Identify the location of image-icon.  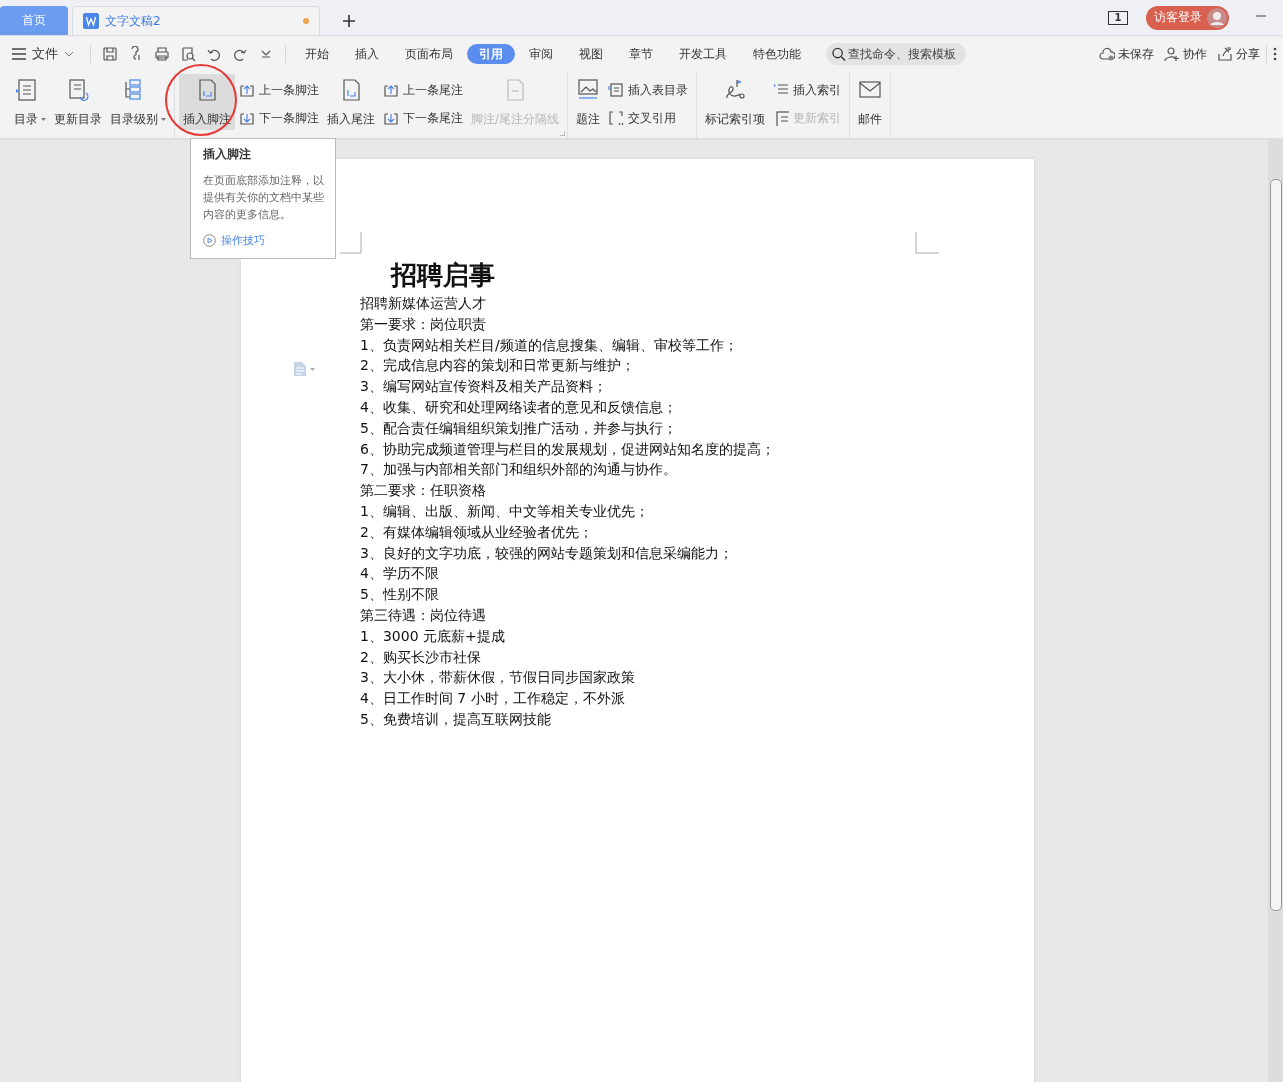
(588, 90).